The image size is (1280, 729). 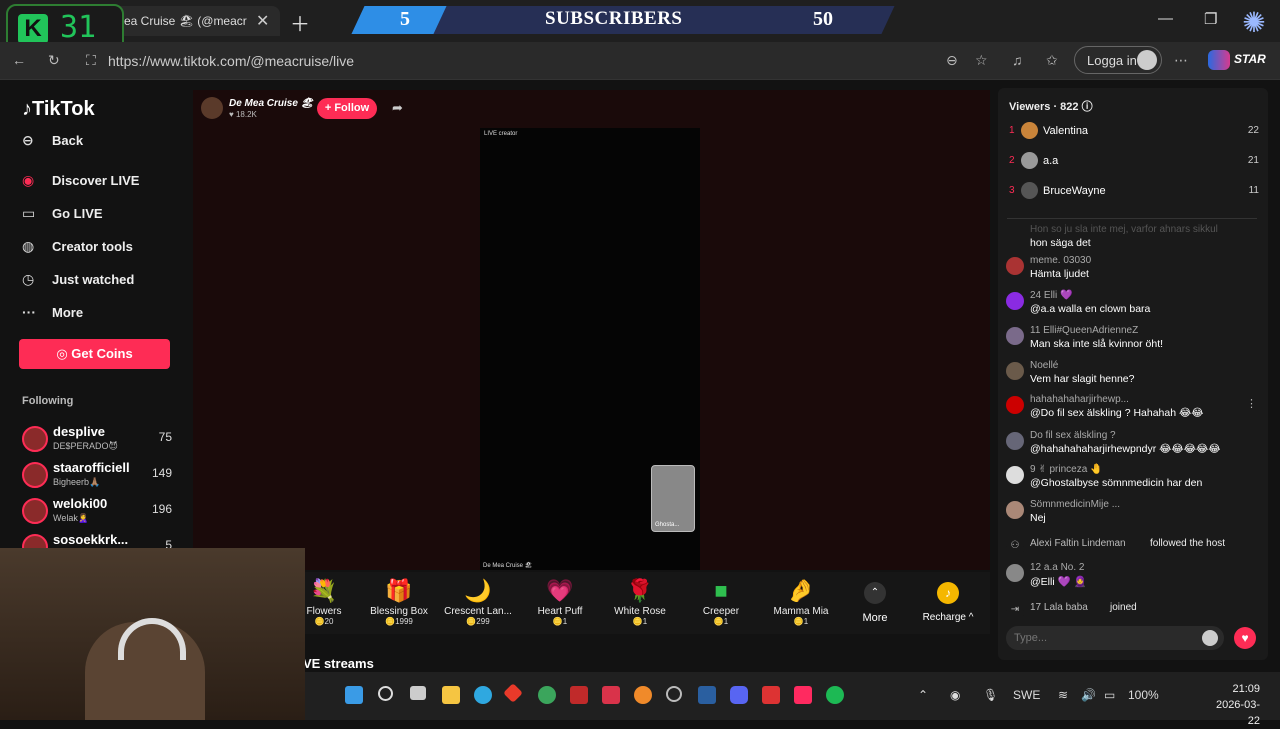 What do you see at coordinates (354, 695) in the screenshot?
I see `windows-start-icon` at bounding box center [354, 695].